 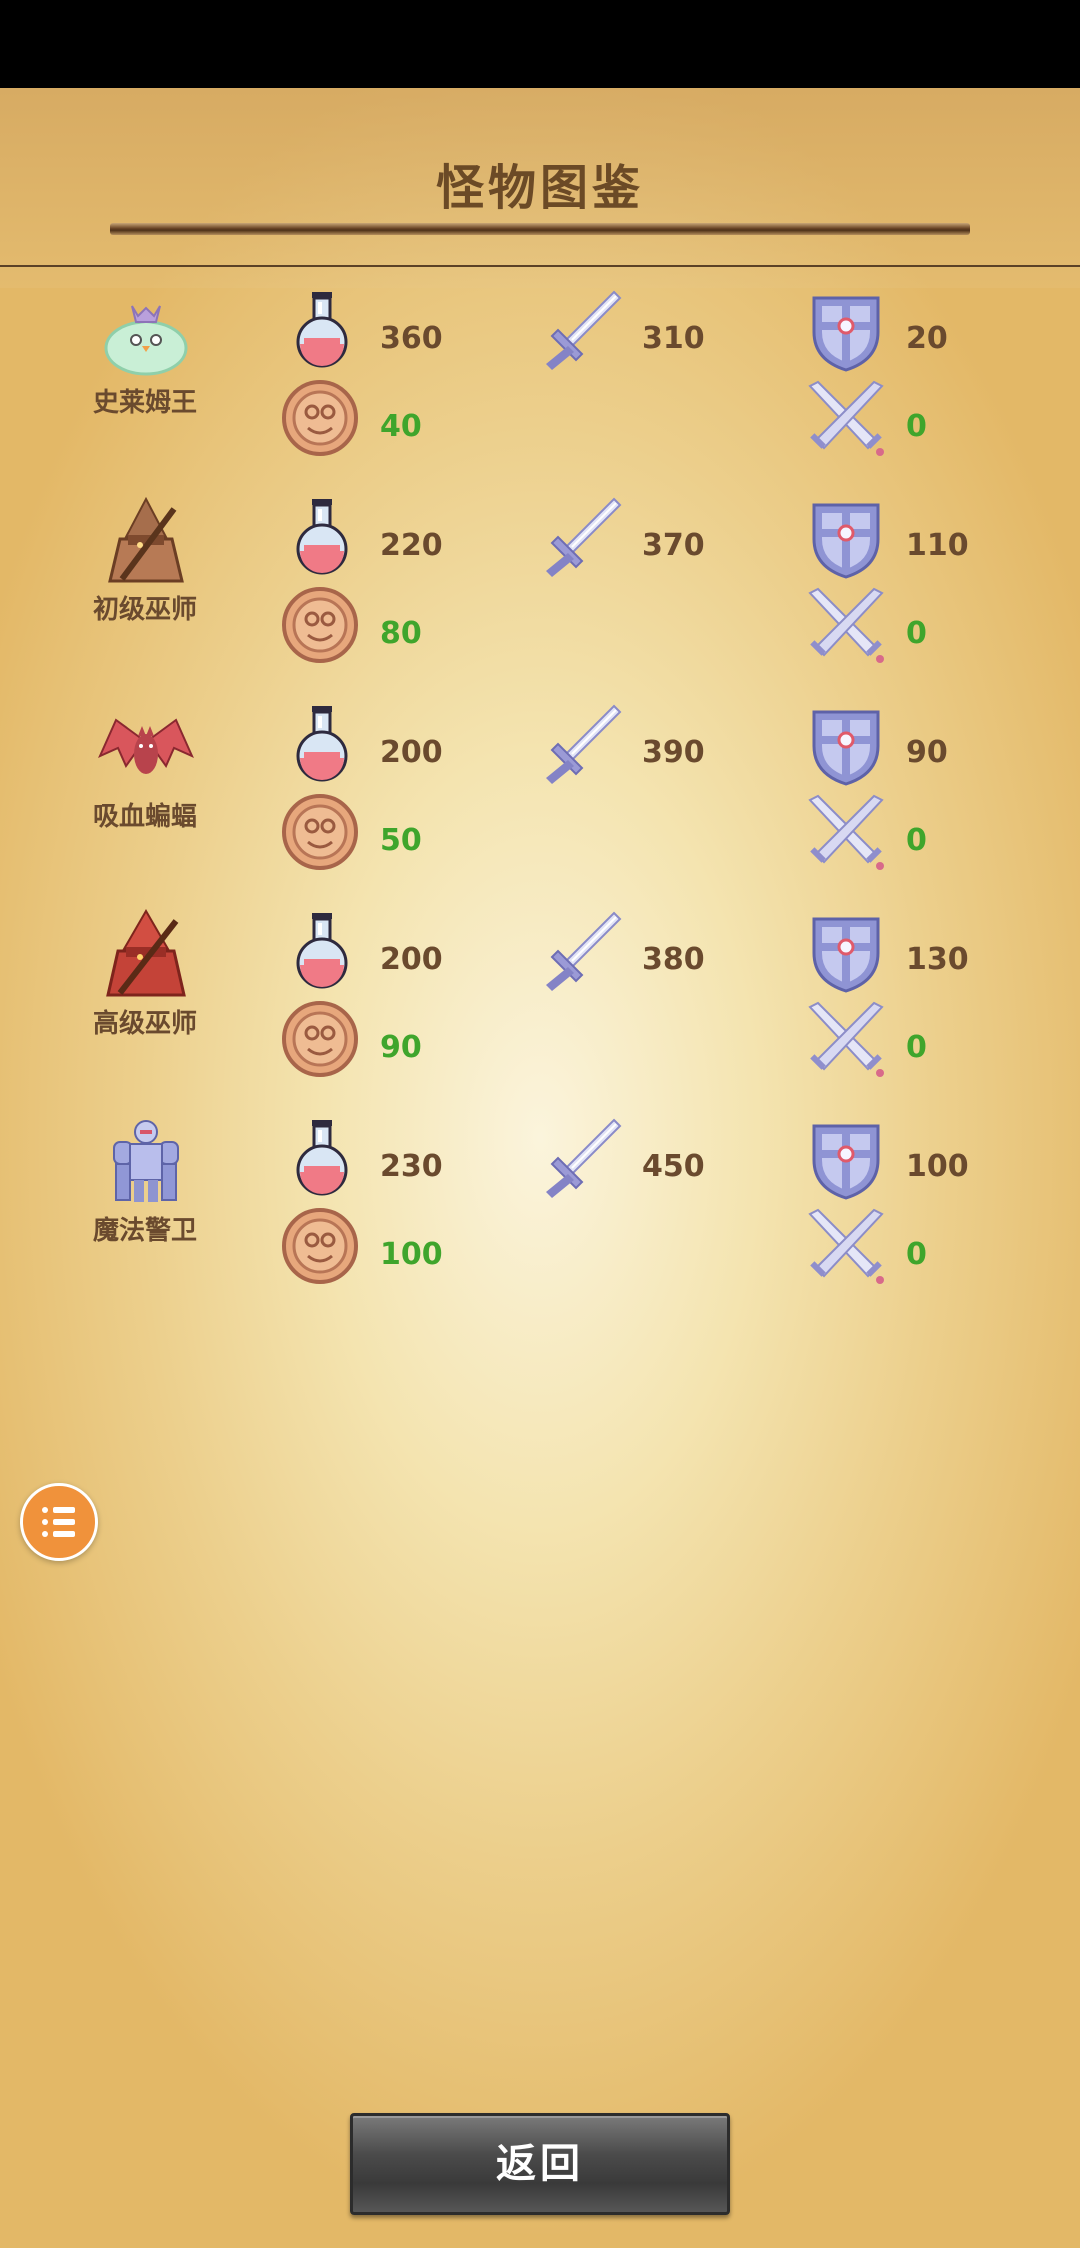 What do you see at coordinates (540, 1002) in the screenshot?
I see `monster-row-senior-wizard: 高级巫师 200 380 130 90 0` at bounding box center [540, 1002].